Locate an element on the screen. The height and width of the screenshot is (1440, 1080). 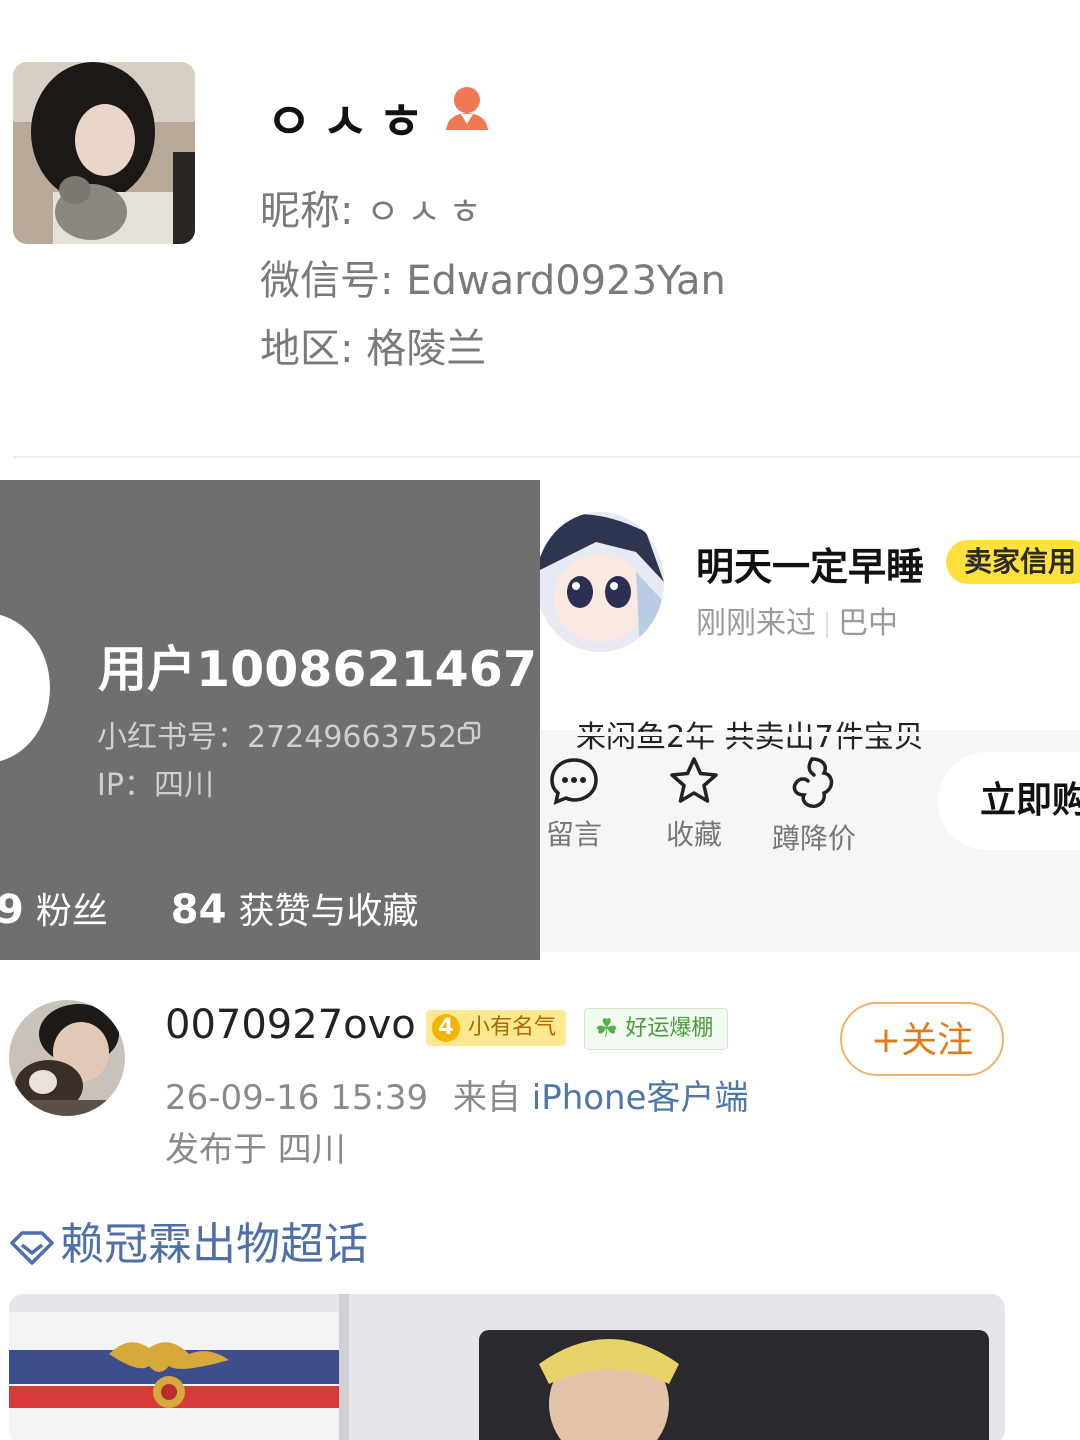
price-drop-label: 蹲降价 is located at coordinates (813, 838).